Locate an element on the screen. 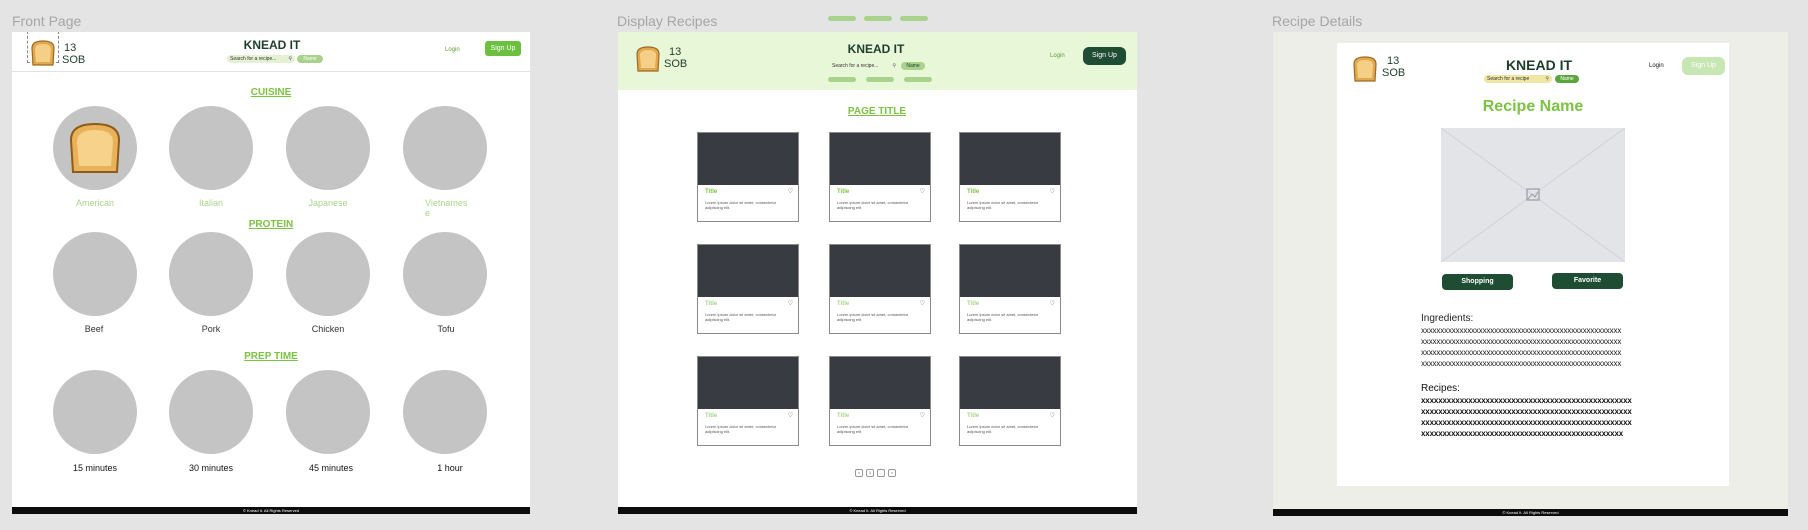  protein-beef-image is located at coordinates (95, 274).